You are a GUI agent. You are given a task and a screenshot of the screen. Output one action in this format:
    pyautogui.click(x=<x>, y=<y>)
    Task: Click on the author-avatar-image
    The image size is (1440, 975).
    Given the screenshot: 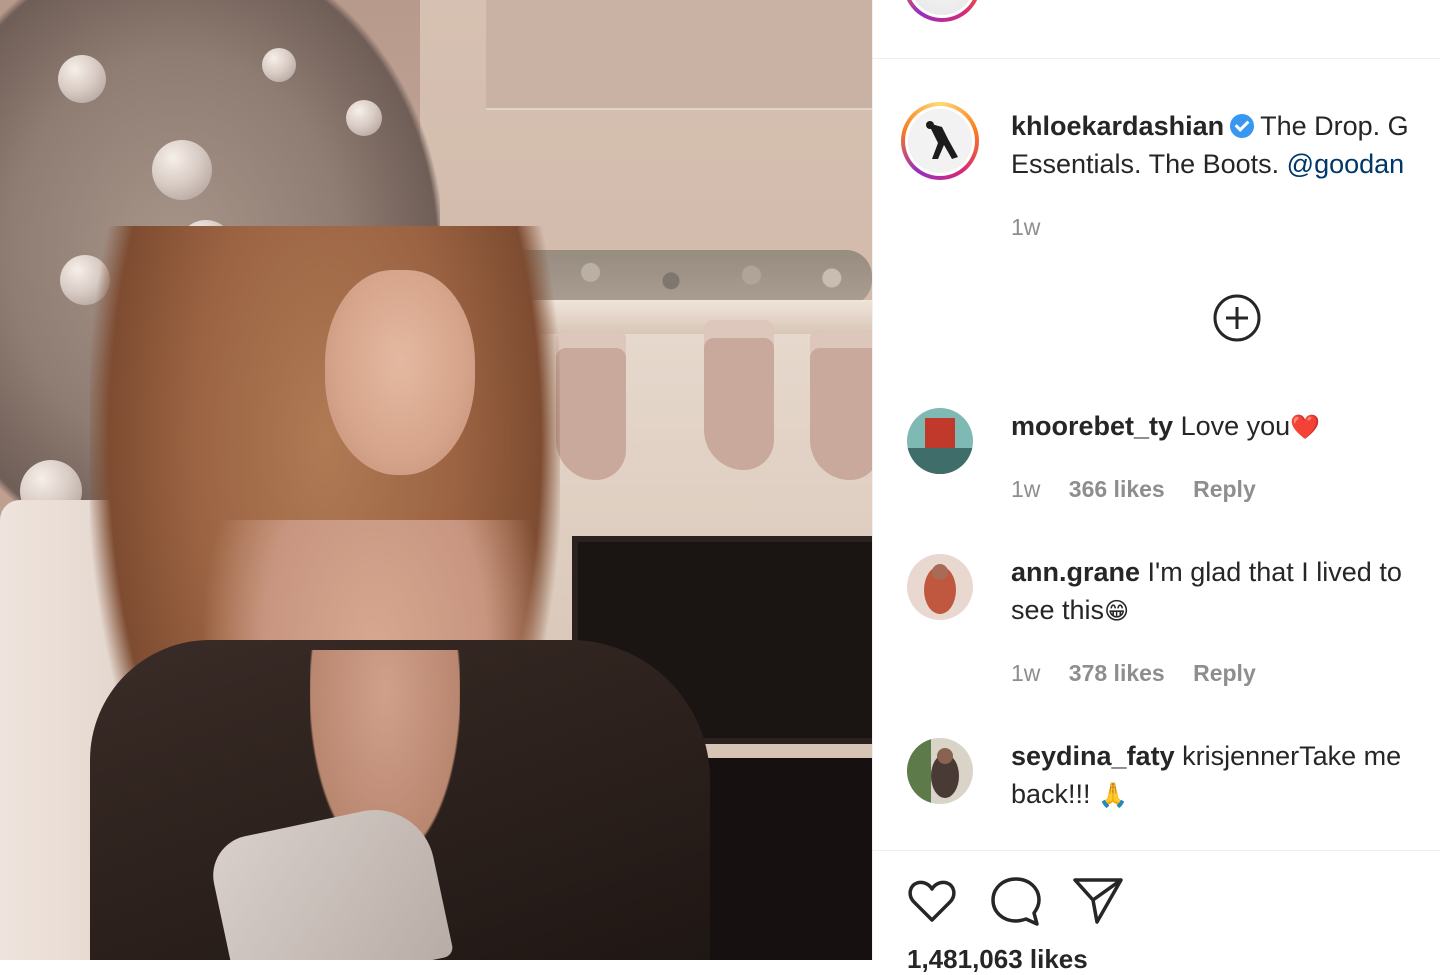 What is the action you would take?
    pyautogui.click(x=940, y=141)
    